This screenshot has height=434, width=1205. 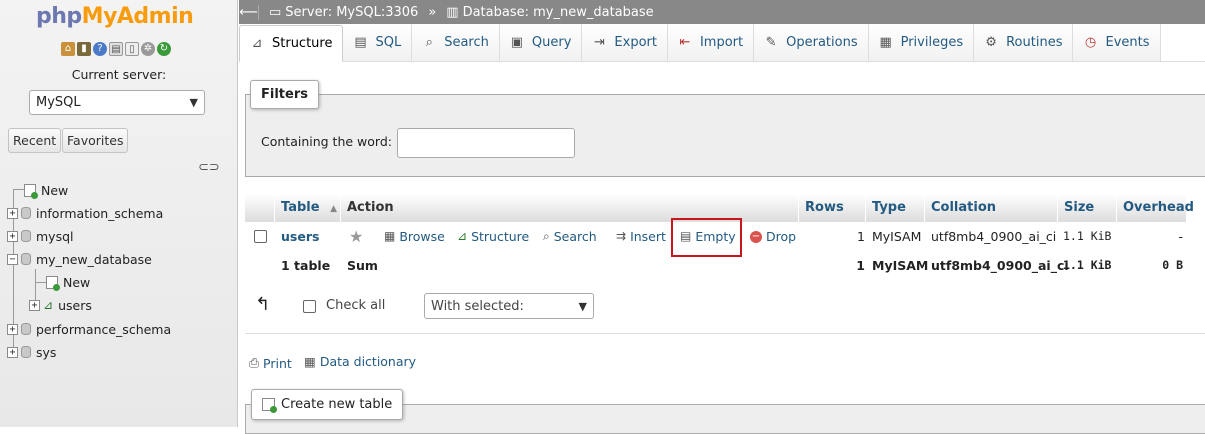 What do you see at coordinates (1000, 265) in the screenshot?
I see `summary-collation: utf8mb4_0900_ai_ci` at bounding box center [1000, 265].